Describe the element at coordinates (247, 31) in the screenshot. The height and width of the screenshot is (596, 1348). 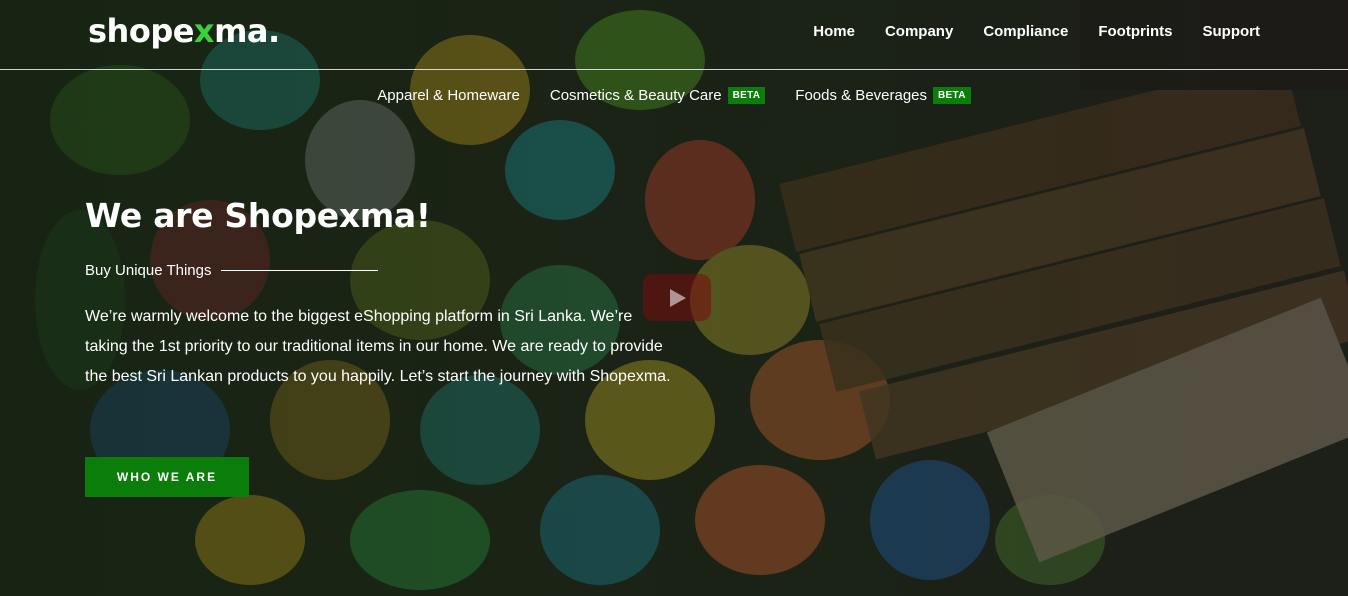
I see `logo-text-end: ma.` at that location.